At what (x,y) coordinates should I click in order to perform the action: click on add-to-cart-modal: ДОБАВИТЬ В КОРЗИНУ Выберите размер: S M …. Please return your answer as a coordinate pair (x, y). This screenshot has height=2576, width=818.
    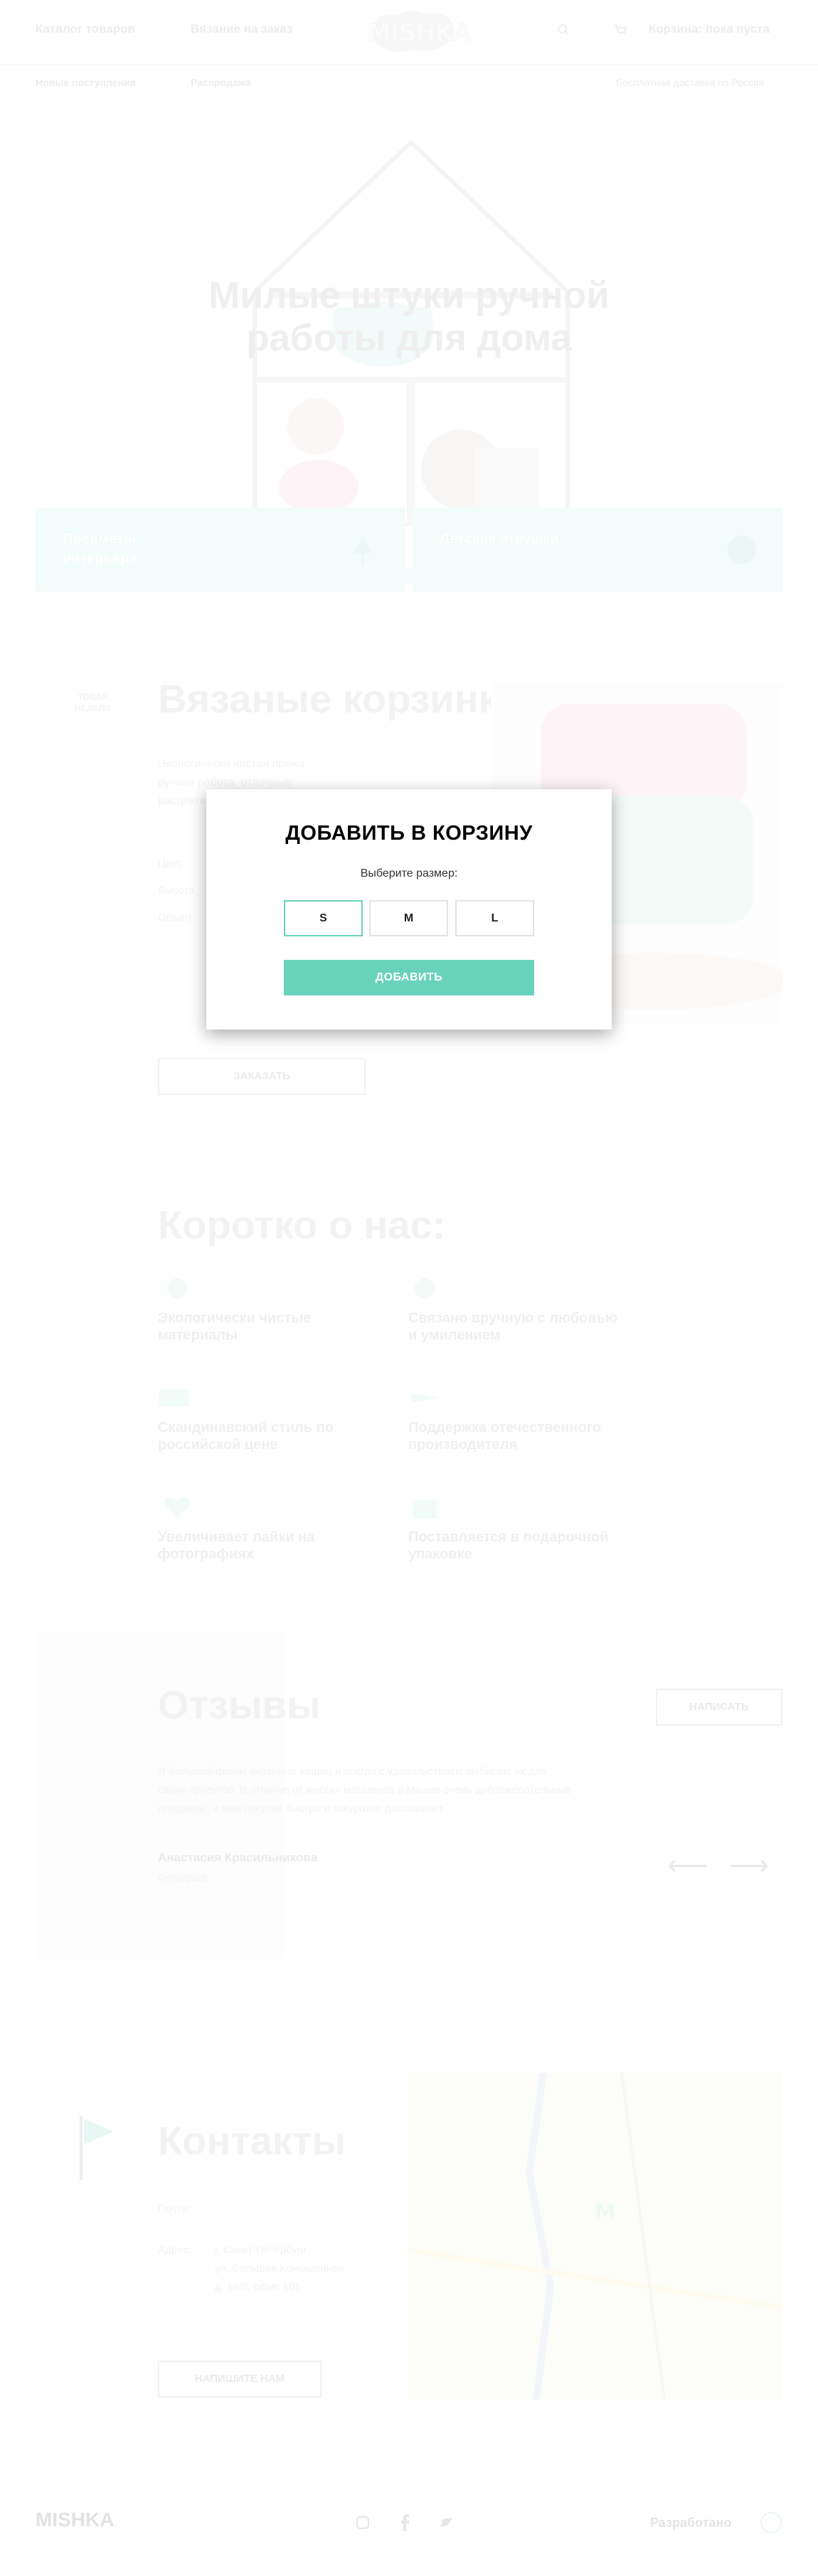
    Looking at the image, I should click on (409, 910).